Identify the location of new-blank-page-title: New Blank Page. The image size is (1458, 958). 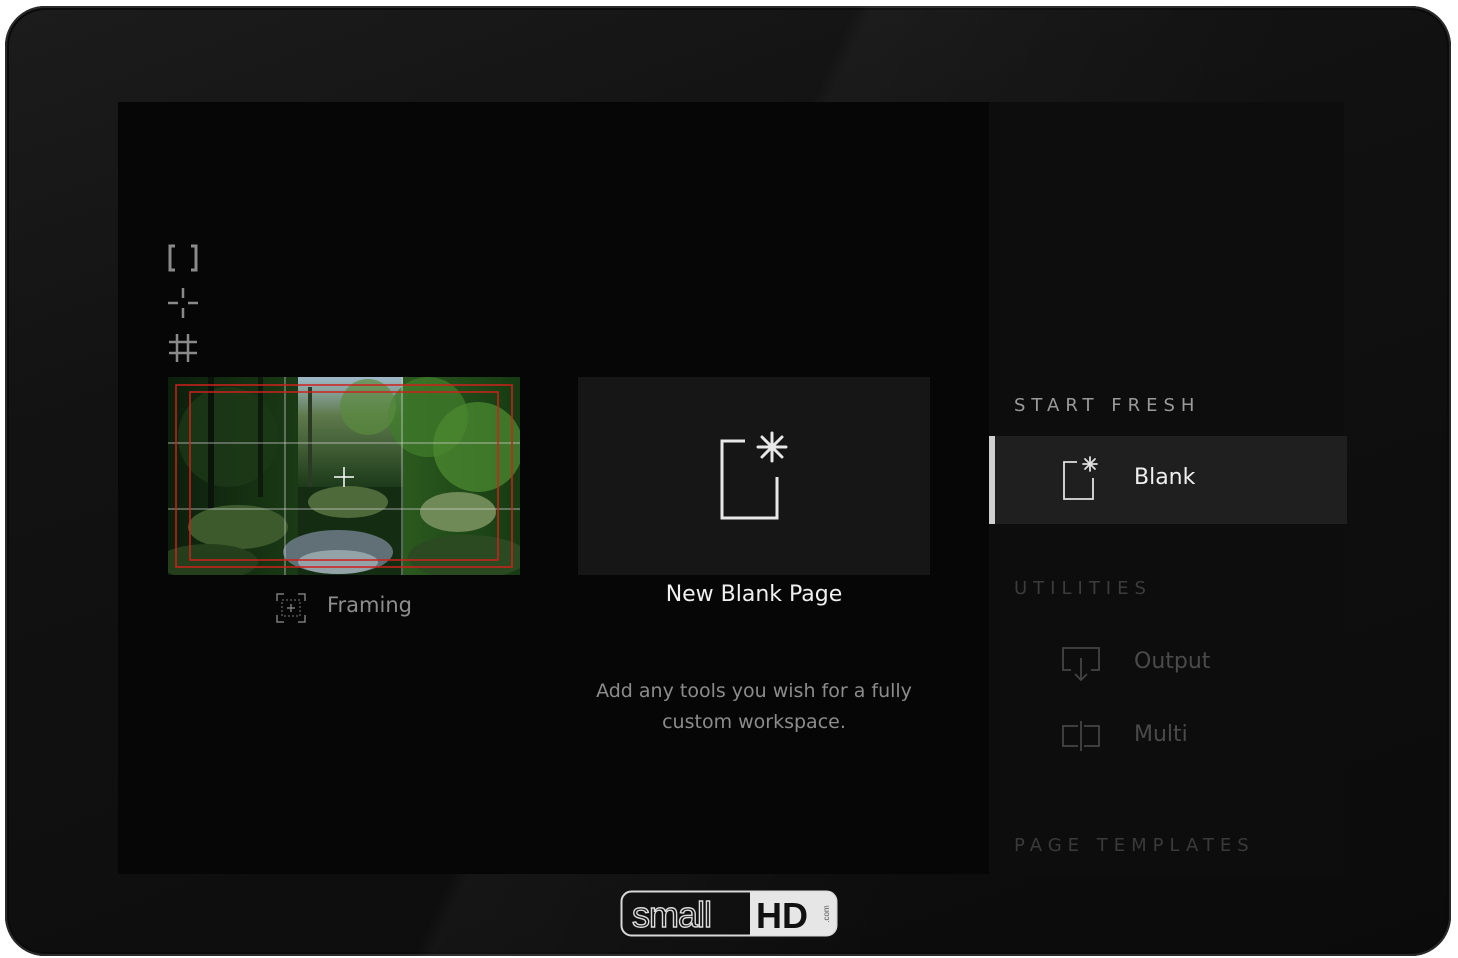
(754, 594).